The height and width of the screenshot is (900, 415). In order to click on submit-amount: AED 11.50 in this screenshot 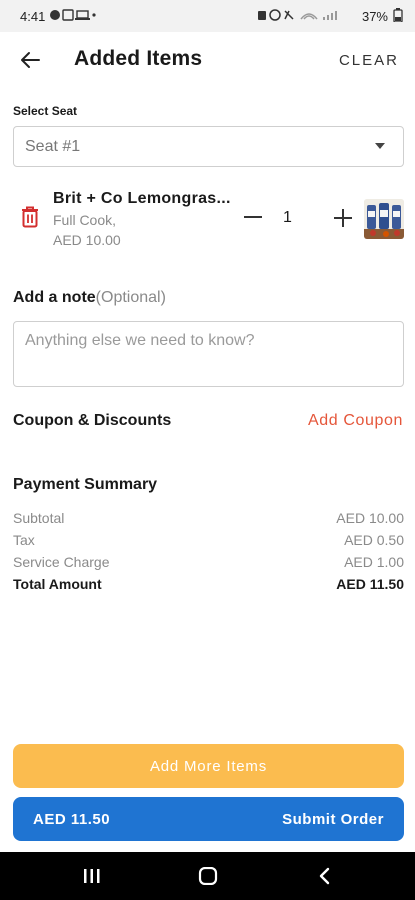, I will do `click(72, 819)`.